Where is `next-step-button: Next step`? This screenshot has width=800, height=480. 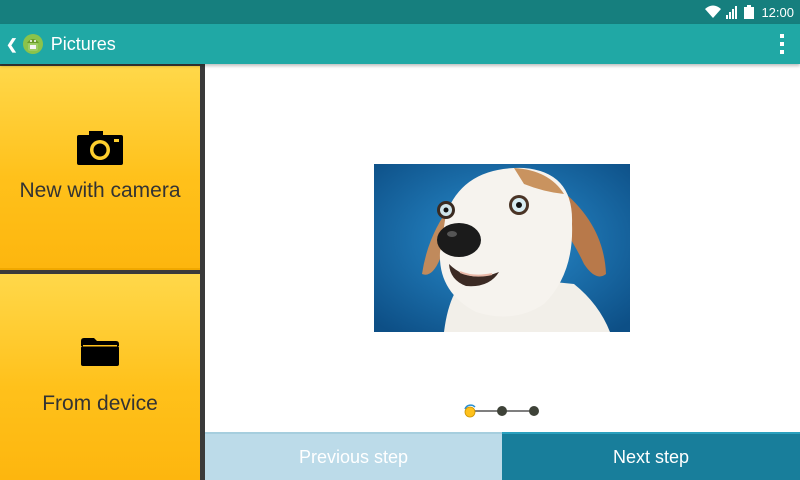 next-step-button: Next step is located at coordinates (651, 456).